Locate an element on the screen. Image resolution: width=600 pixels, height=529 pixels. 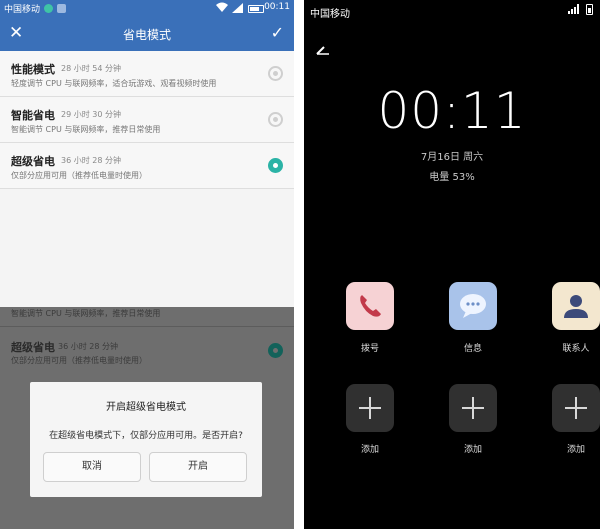
confirm-dialog: 开启超级省电模式 在超级省电模式下，仅部分应用可用。是否开启? 取消 开启 is located at coordinates (146, 439).